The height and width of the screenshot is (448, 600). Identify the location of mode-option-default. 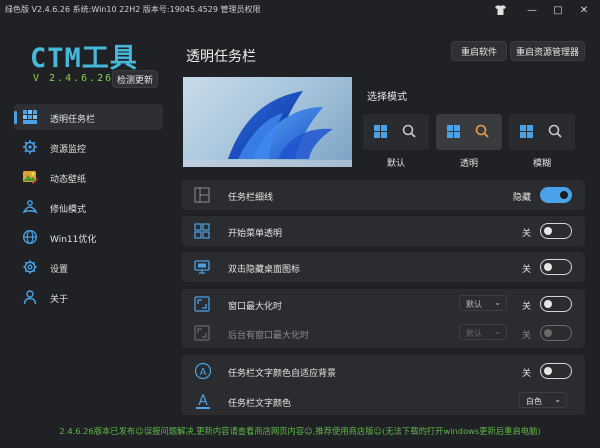
(396, 132).